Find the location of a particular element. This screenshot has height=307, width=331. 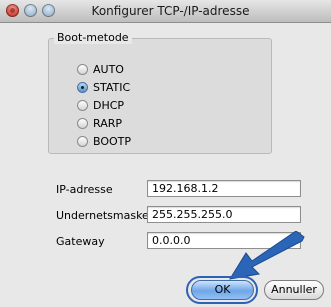

gateway-label: Gateway is located at coordinates (80, 241).